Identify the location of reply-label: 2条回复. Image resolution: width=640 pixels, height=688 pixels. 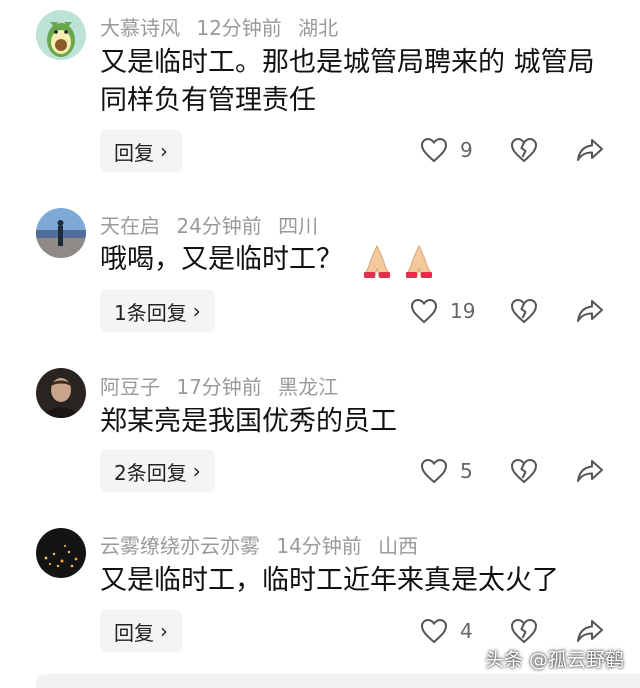
(150, 472).